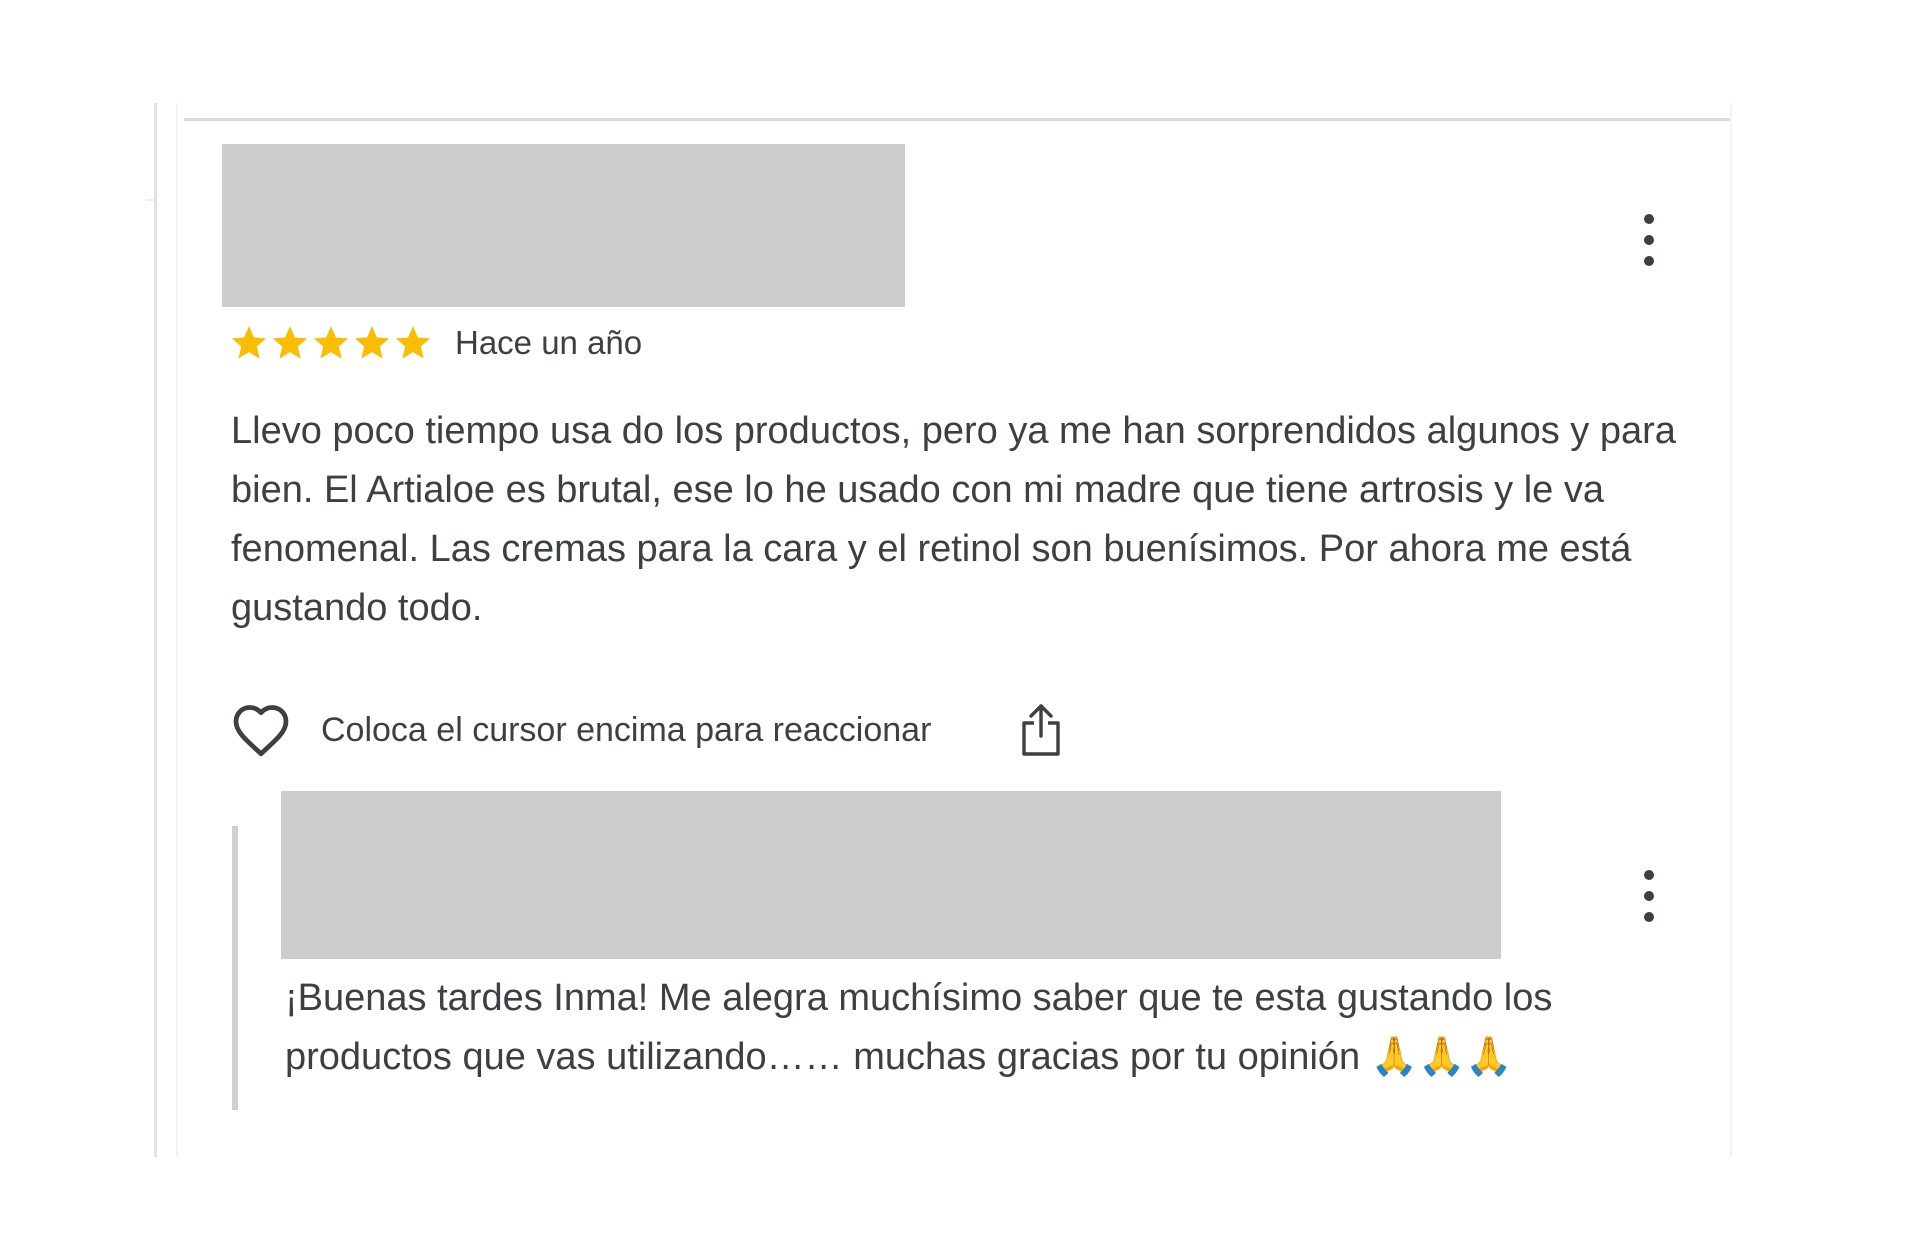 The height and width of the screenshot is (1247, 1920). What do you see at coordinates (1731, 630) in the screenshot?
I see `frame-right-border` at bounding box center [1731, 630].